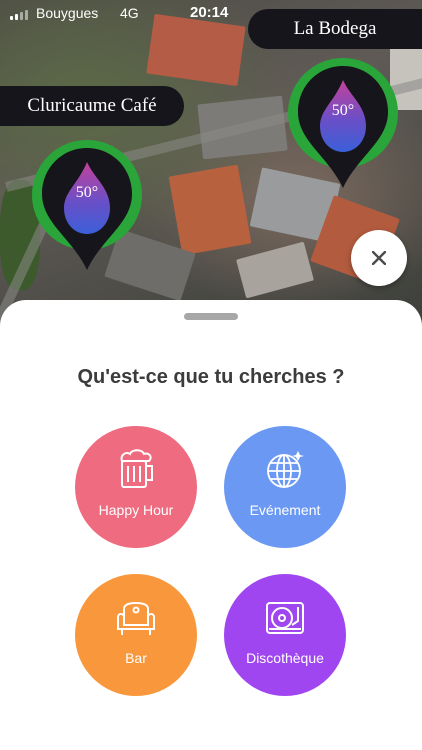 This screenshot has width=422, height=750. Describe the element at coordinates (67, 13) in the screenshot. I see `carrier-name: Bouygues` at that location.